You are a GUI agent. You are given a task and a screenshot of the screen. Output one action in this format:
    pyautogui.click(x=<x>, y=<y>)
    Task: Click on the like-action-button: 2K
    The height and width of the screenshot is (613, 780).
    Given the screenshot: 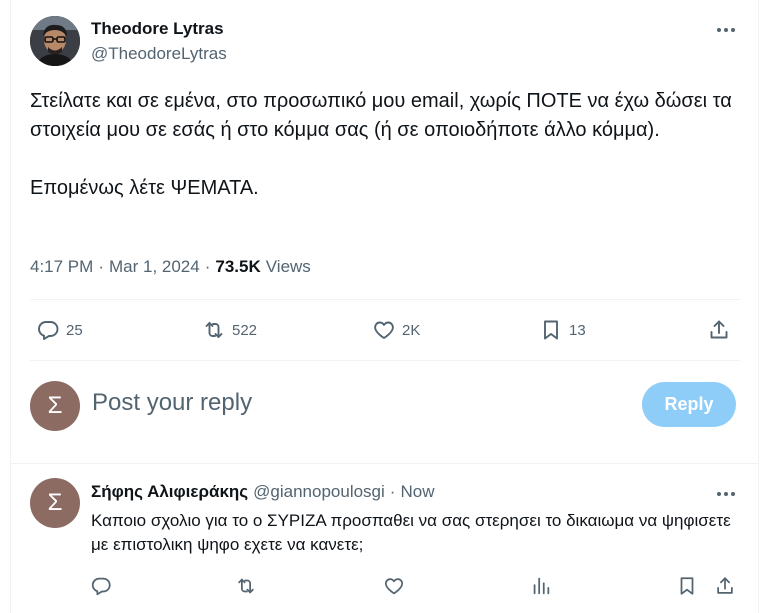 What is the action you would take?
    pyautogui.click(x=396, y=330)
    